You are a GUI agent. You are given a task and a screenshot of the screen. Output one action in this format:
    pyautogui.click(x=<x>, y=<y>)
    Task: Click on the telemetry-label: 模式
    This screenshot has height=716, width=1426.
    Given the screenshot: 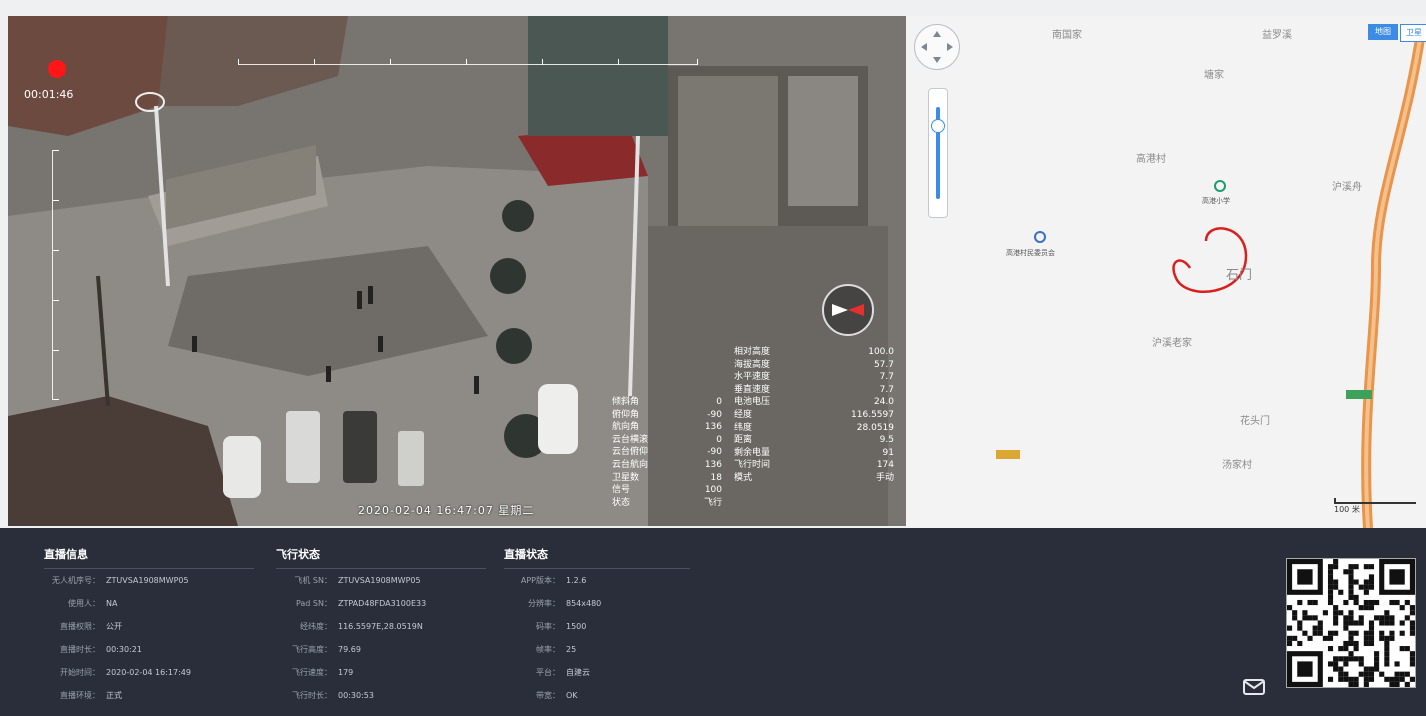 What is the action you would take?
    pyautogui.click(x=743, y=477)
    